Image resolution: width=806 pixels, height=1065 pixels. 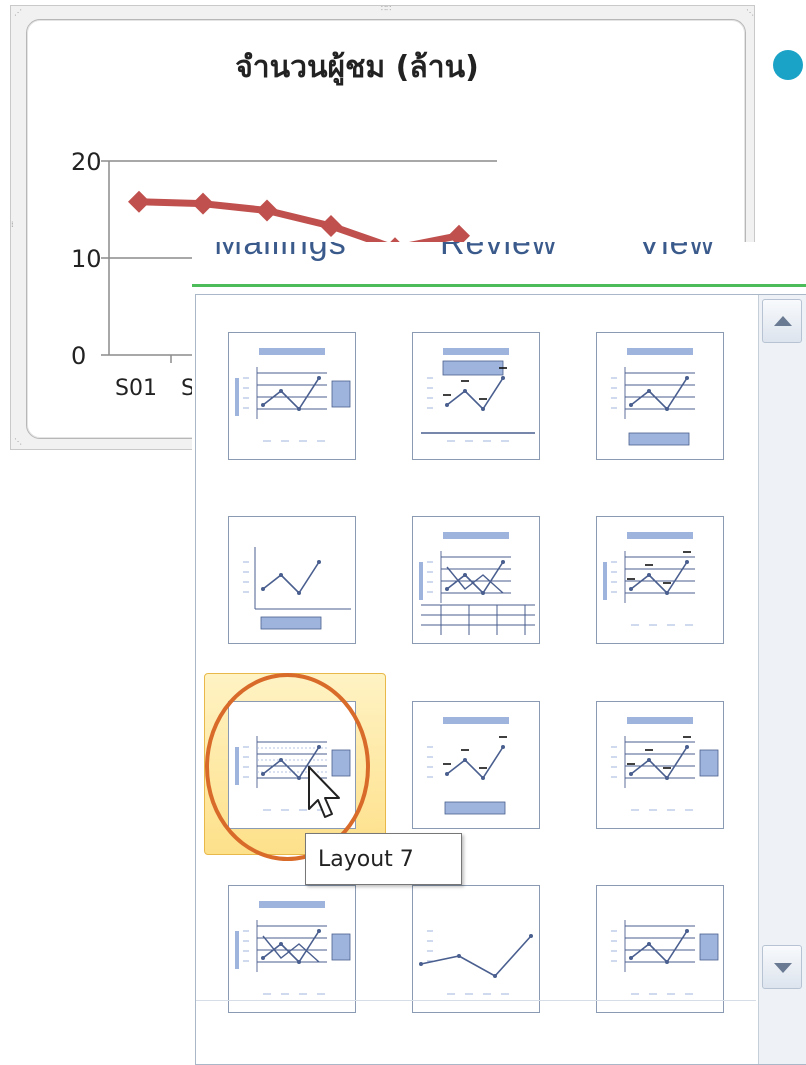 I want to click on triangle-down-icon, so click(x=783, y=968).